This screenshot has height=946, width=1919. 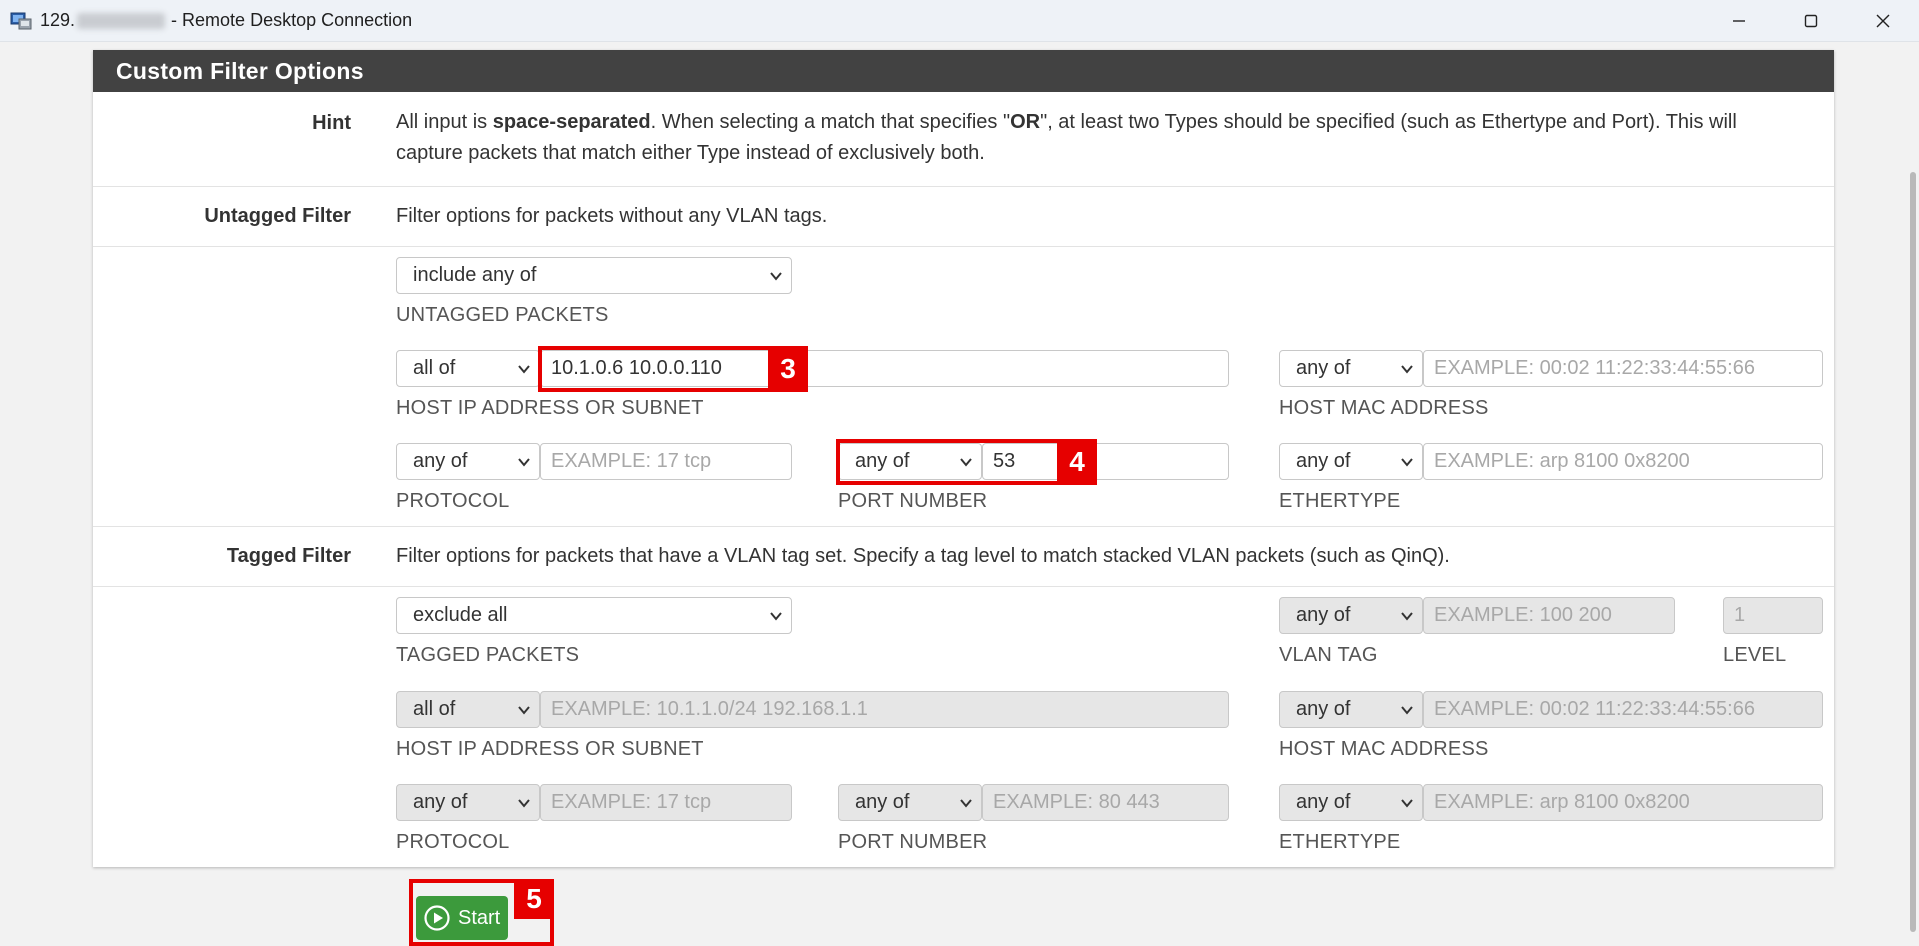 I want to click on untagged-ethertype-select: any of, so click(x=1351, y=461).